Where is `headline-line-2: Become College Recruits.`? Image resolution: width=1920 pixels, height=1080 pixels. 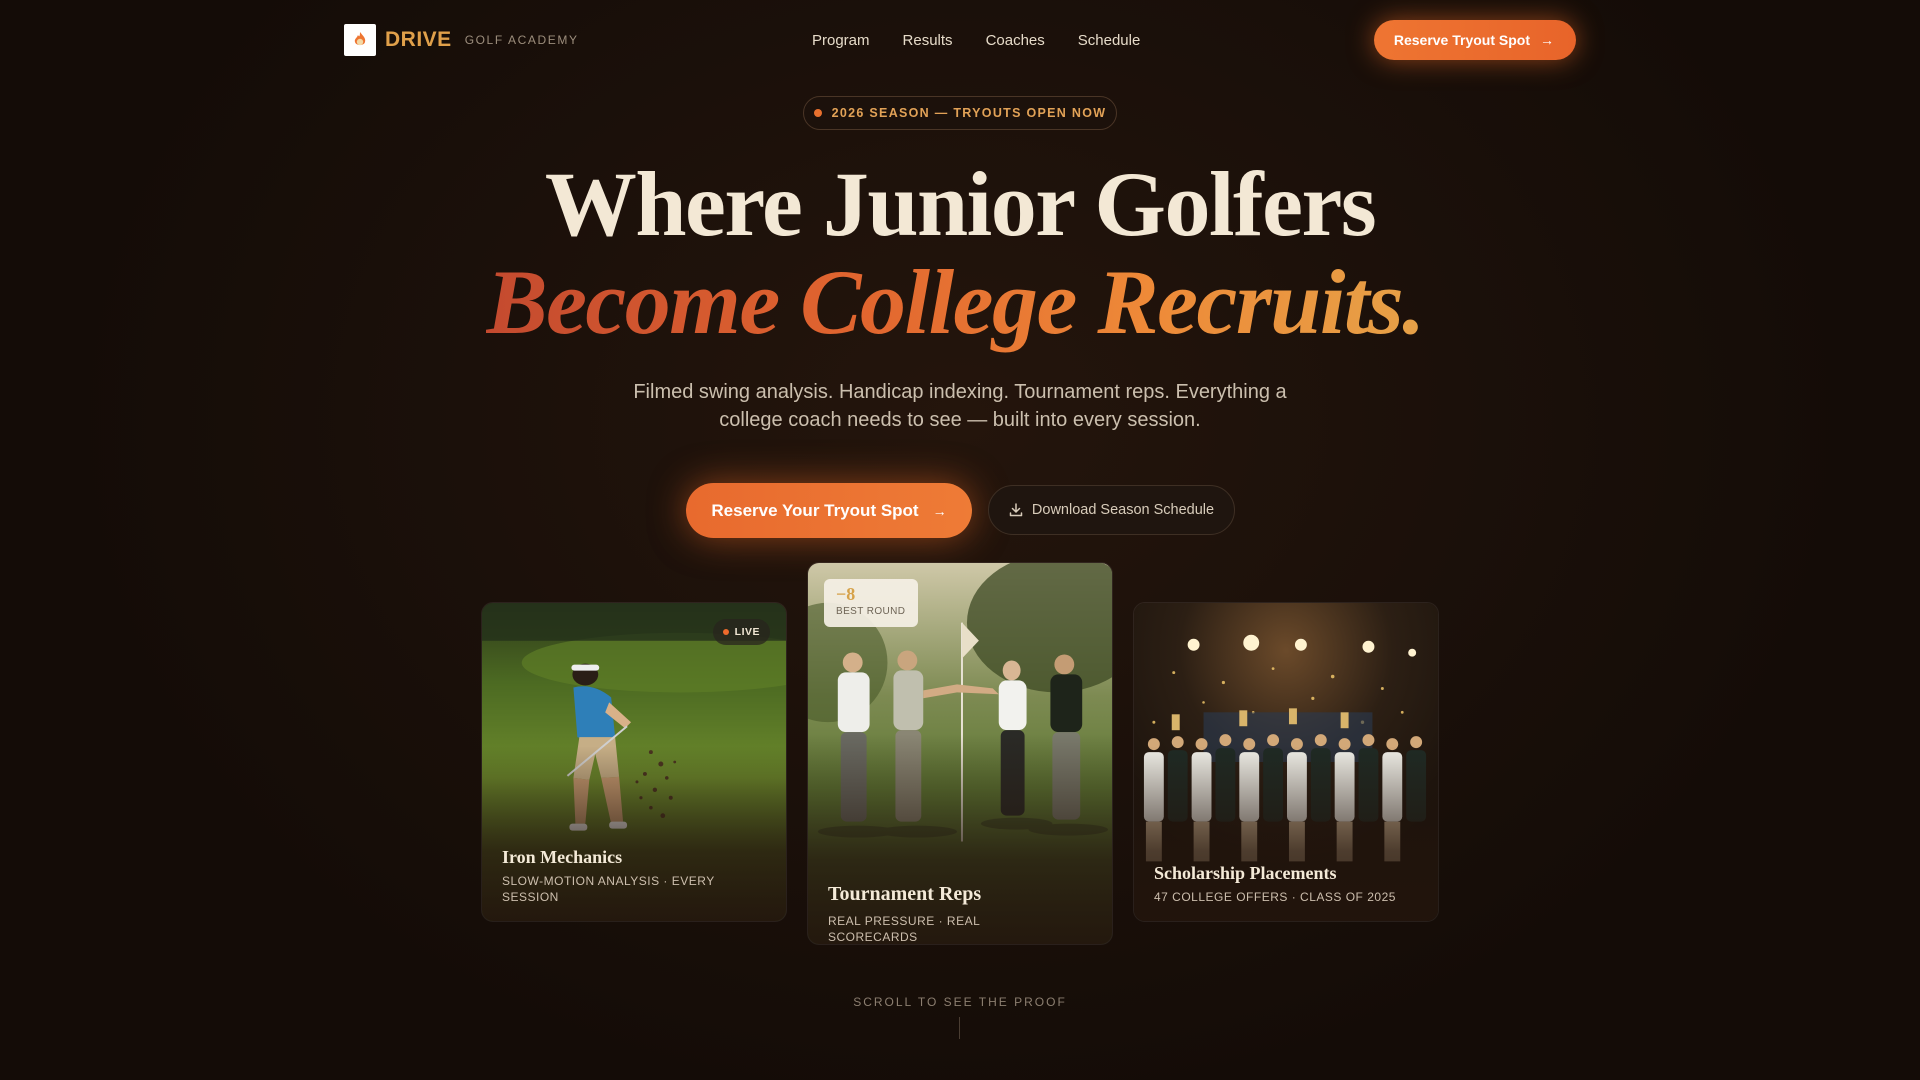 headline-line-2: Become College Recruits. is located at coordinates (960, 302).